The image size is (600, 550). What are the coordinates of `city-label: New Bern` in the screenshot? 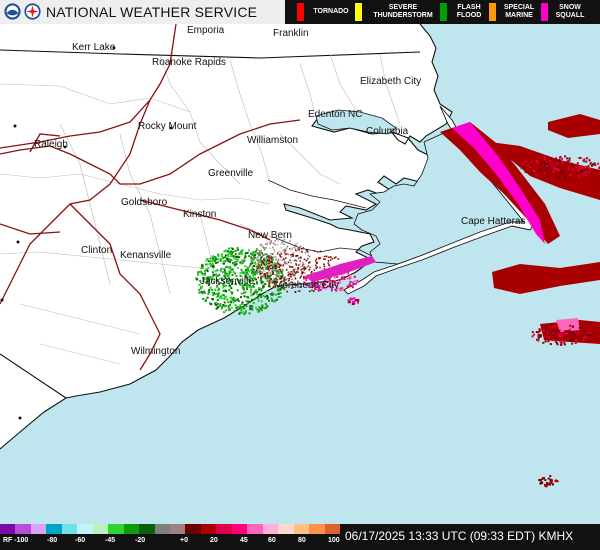 It's located at (270, 235).